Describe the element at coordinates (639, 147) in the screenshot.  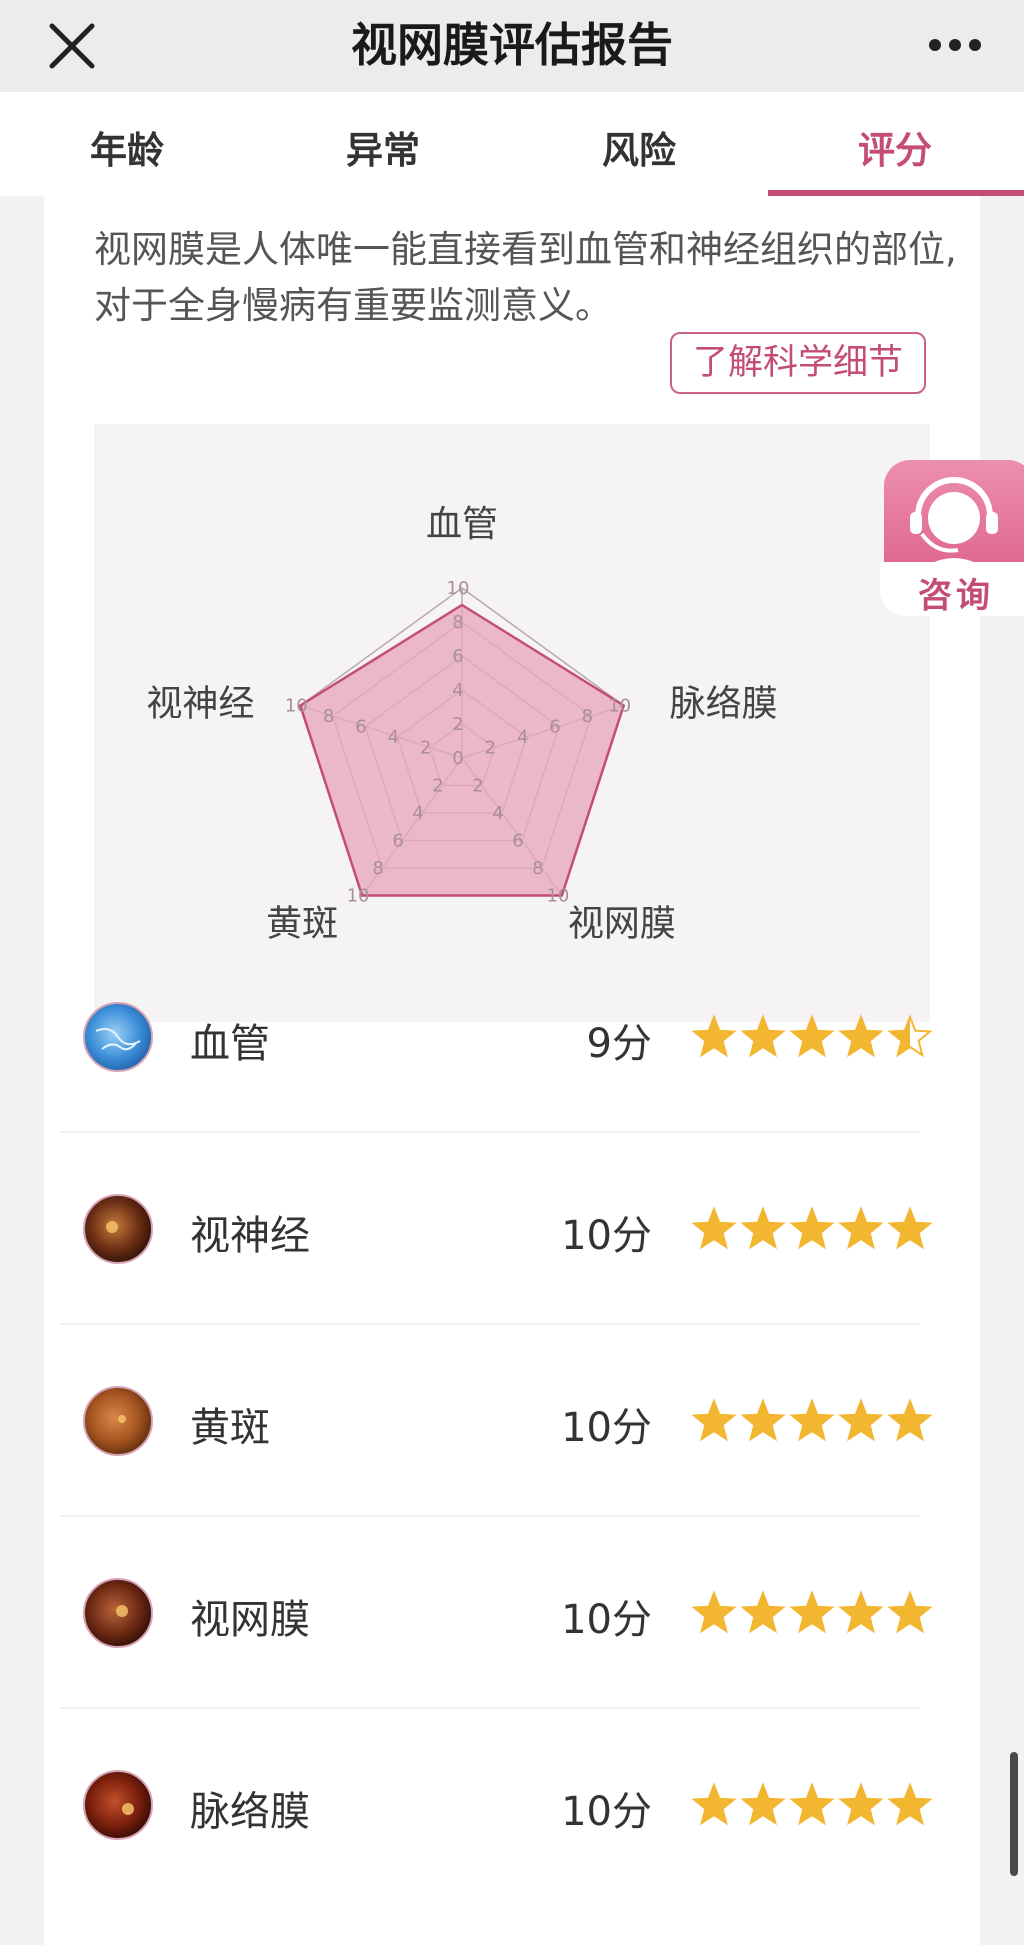
I see `tab-risk: 风险` at that location.